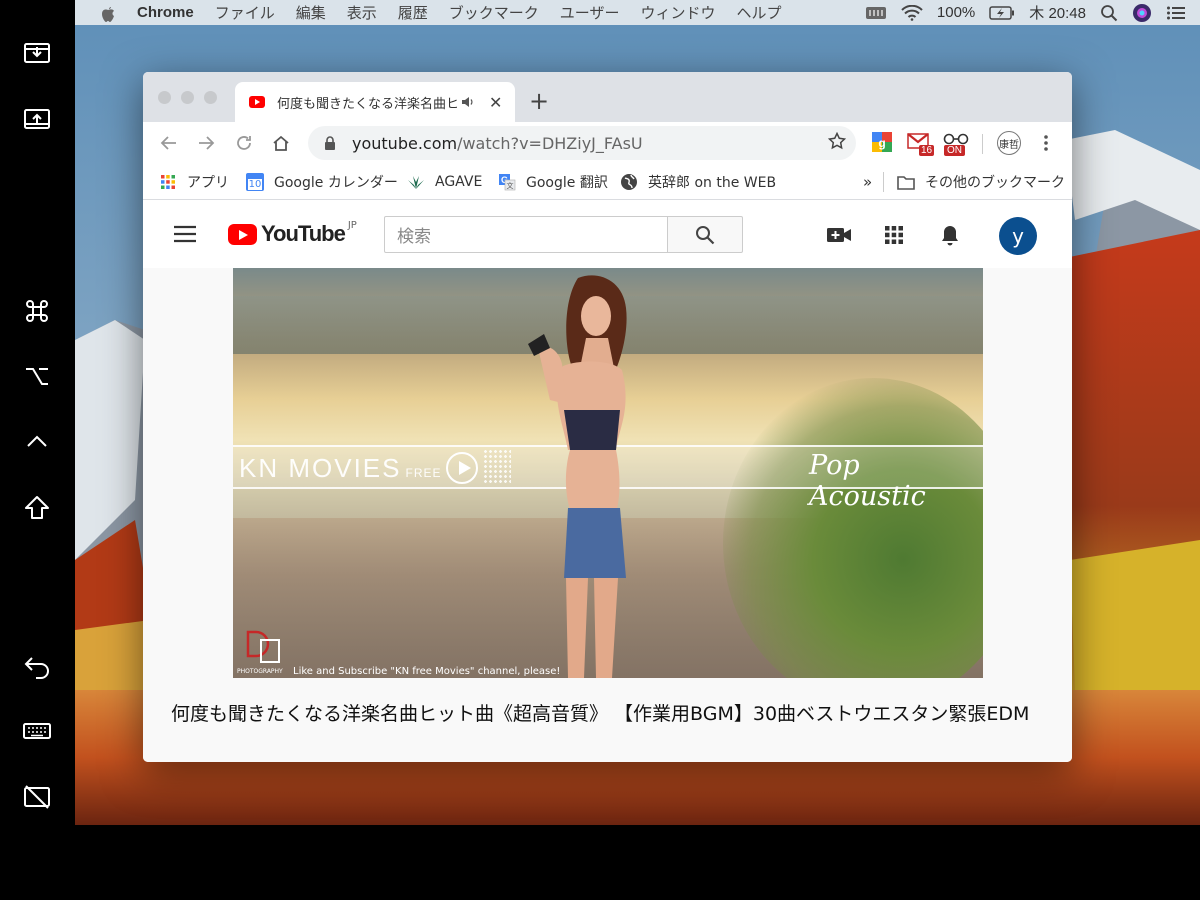  Describe the element at coordinates (1142, 13) in the screenshot. I see `siri-icon` at that location.